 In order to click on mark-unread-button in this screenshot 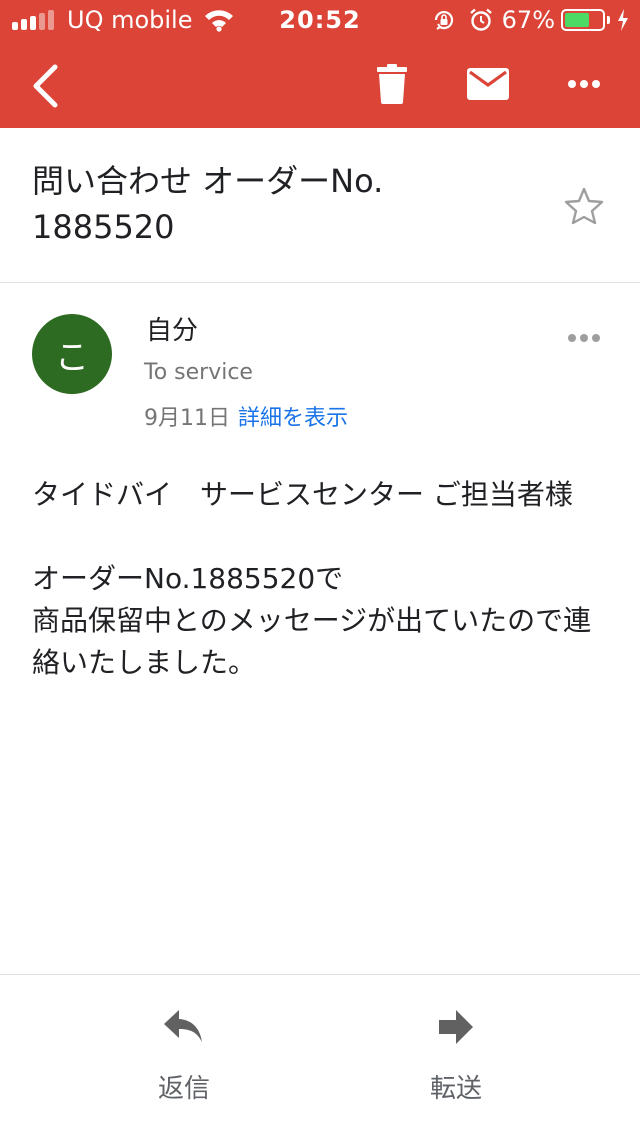, I will do `click(488, 84)`.